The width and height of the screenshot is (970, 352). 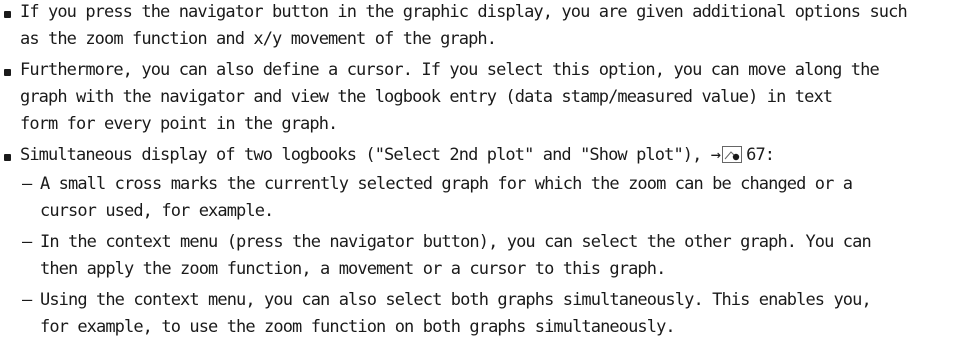 I want to click on page-reference-icon, so click(x=732, y=158).